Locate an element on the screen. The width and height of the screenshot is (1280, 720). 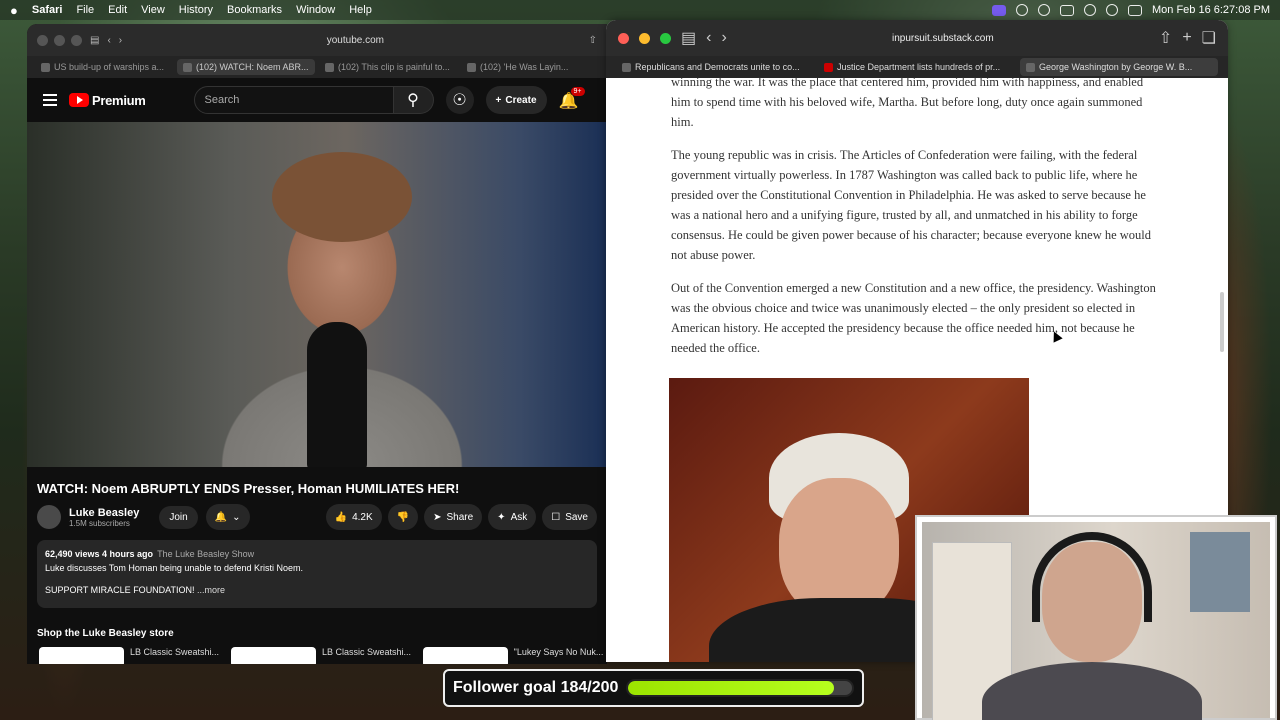
ask-button: ✦ Ask is located at coordinates (512, 517).